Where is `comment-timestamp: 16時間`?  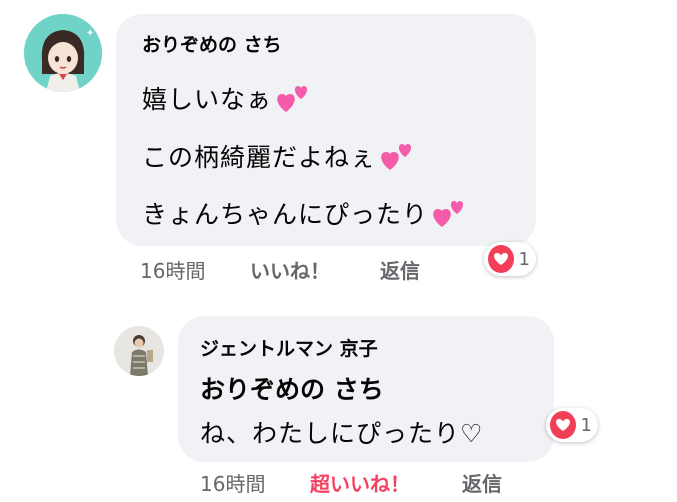
comment-timestamp: 16時間 is located at coordinates (172, 269).